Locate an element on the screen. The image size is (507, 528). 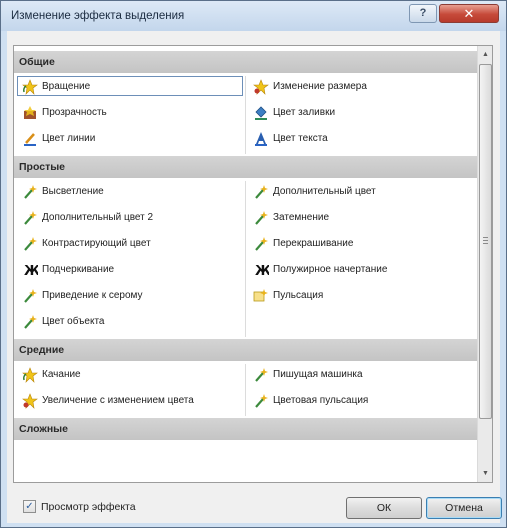
effect-item-box: Качание is located at coordinates (130, 374).